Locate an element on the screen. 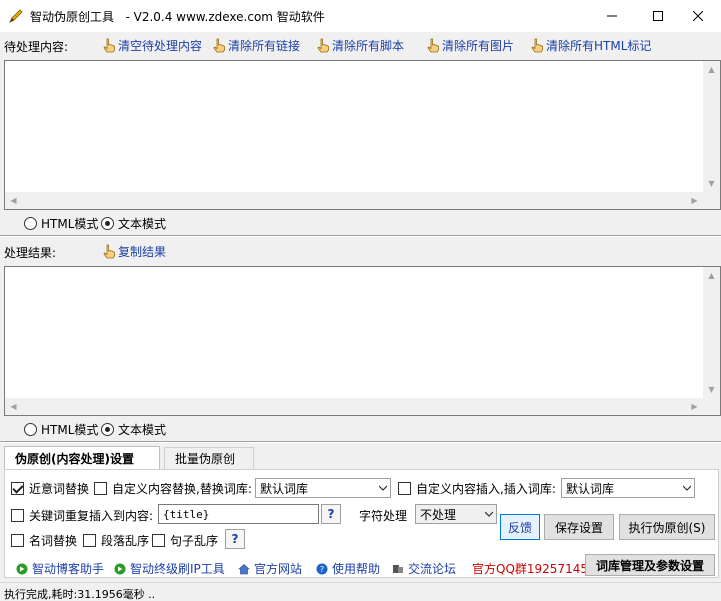  tab-batch-pseudo-original: 批量伪原创 is located at coordinates (209, 458).